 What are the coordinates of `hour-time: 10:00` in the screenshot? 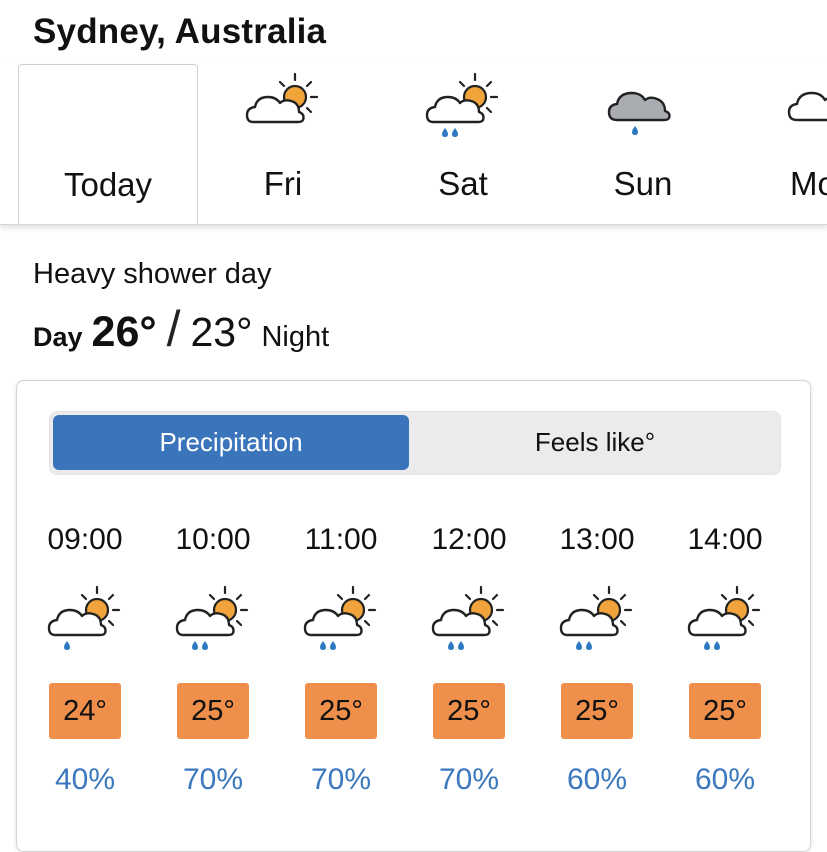 It's located at (213, 539).